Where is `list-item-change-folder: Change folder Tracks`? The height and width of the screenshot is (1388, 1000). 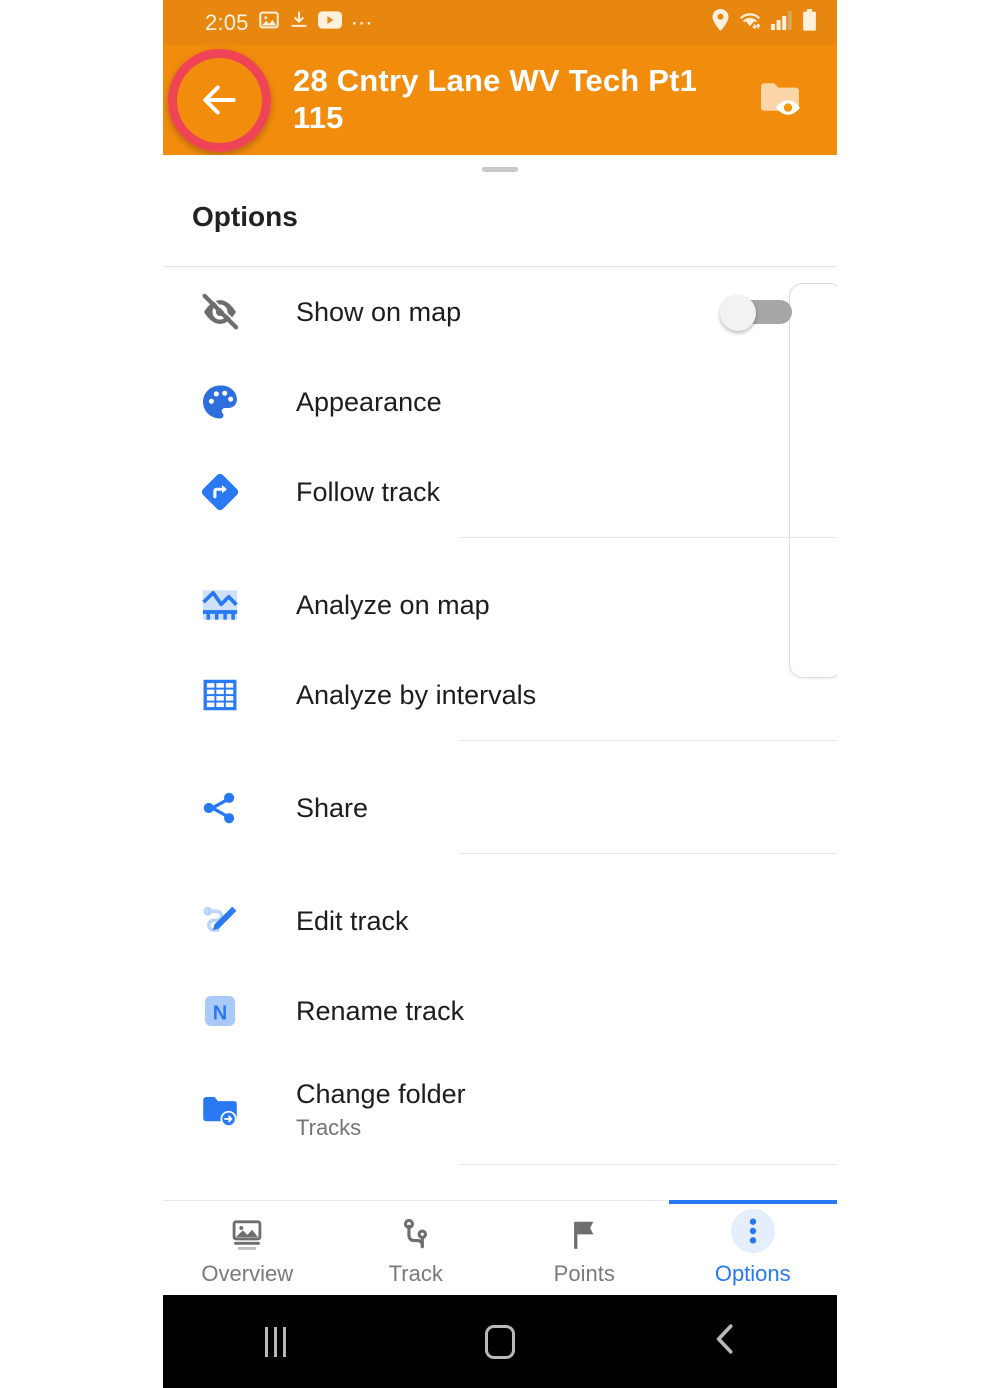 list-item-change-folder: Change folder Tracks is located at coordinates (500, 1110).